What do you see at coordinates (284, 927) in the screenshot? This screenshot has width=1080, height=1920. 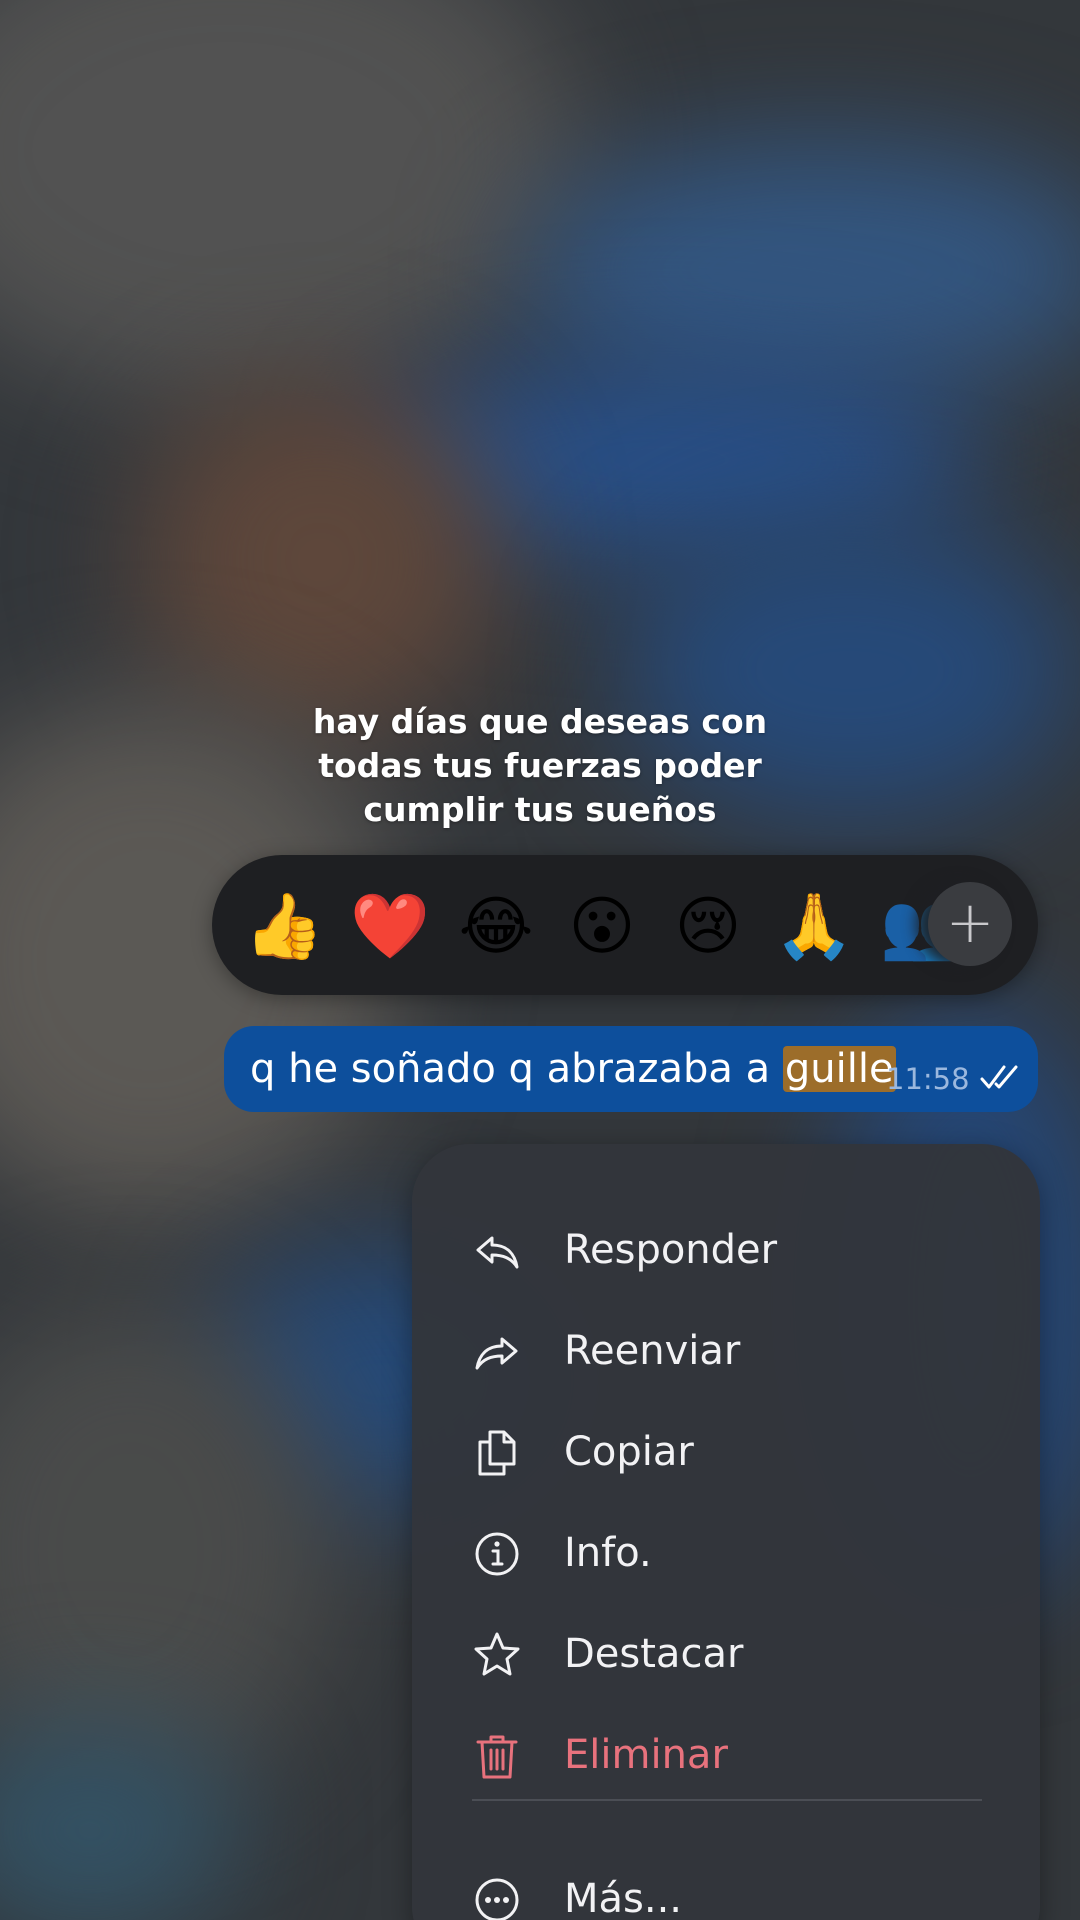 I see `thumbs-up-icon: 👍` at bounding box center [284, 927].